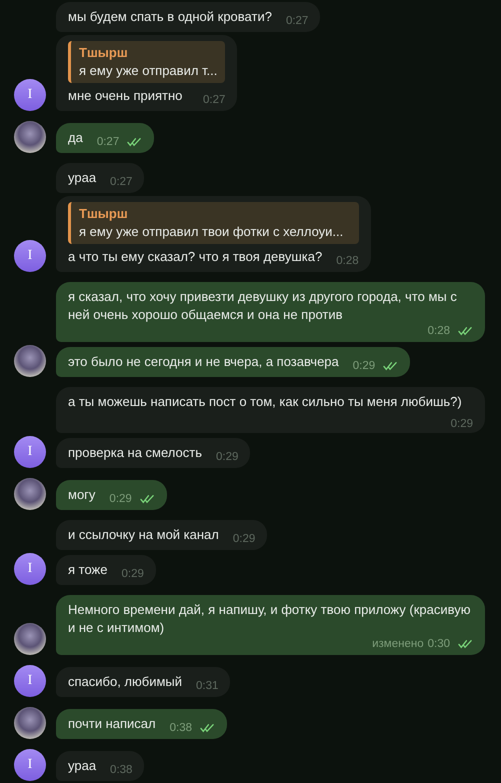 The image size is (501, 783). Describe the element at coordinates (125, 95) in the screenshot. I see `message-text: мне очень приятно` at that location.